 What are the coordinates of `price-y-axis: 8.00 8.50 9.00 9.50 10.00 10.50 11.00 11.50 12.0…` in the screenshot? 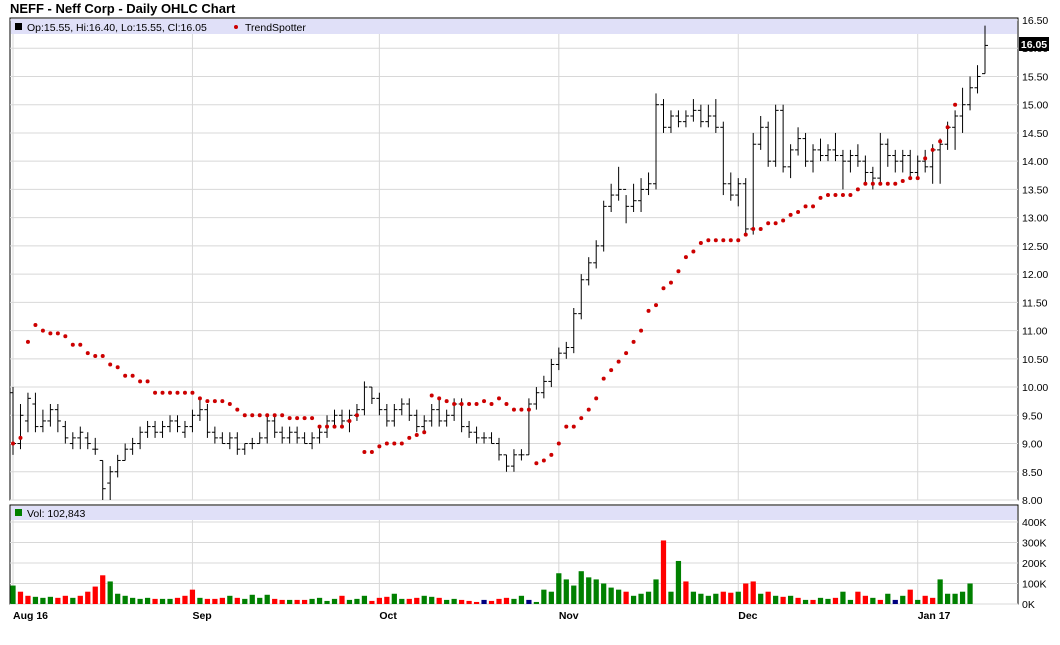 It's located at (1035, 261).